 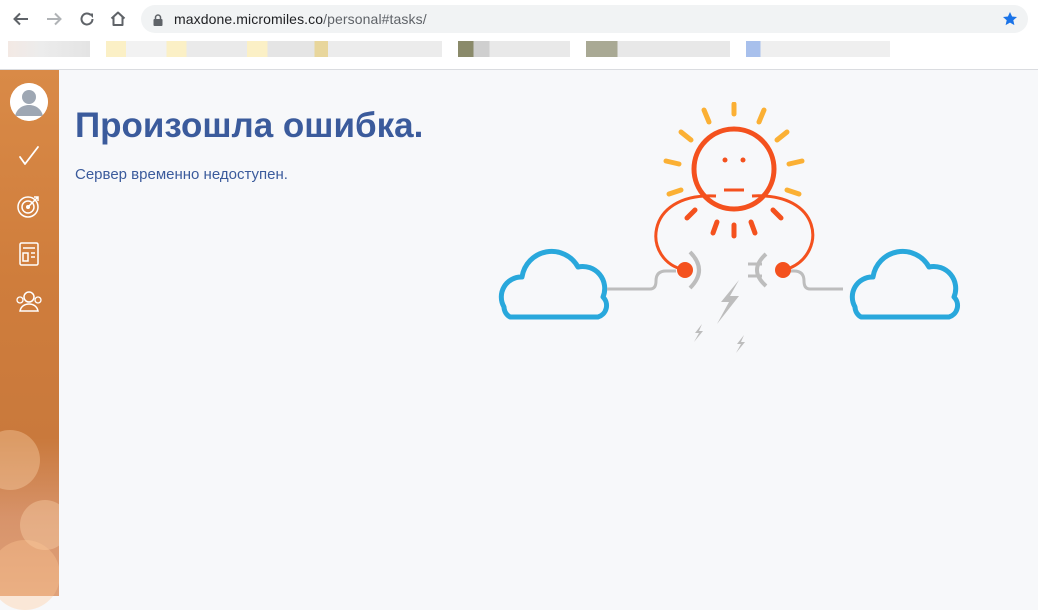 I want to click on target-icon, so click(x=28, y=207).